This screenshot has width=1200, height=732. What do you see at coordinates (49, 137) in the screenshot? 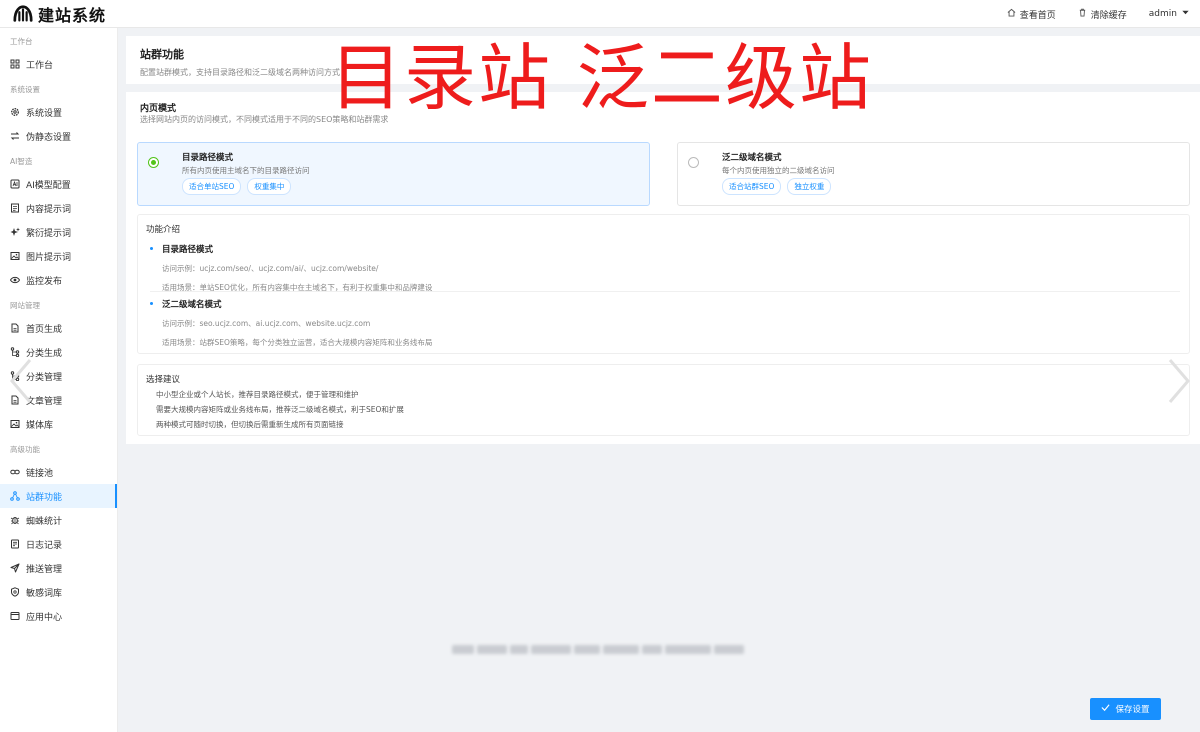
I see `sidebar-item-label: 伪静态设置` at bounding box center [49, 137].